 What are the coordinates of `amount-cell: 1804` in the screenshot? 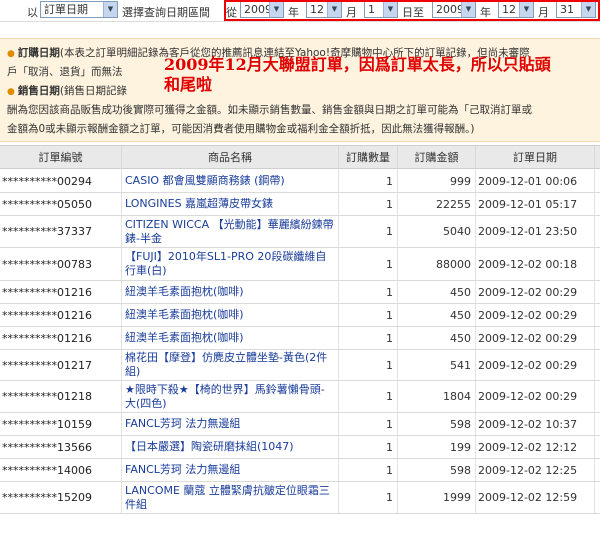 It's located at (437, 396).